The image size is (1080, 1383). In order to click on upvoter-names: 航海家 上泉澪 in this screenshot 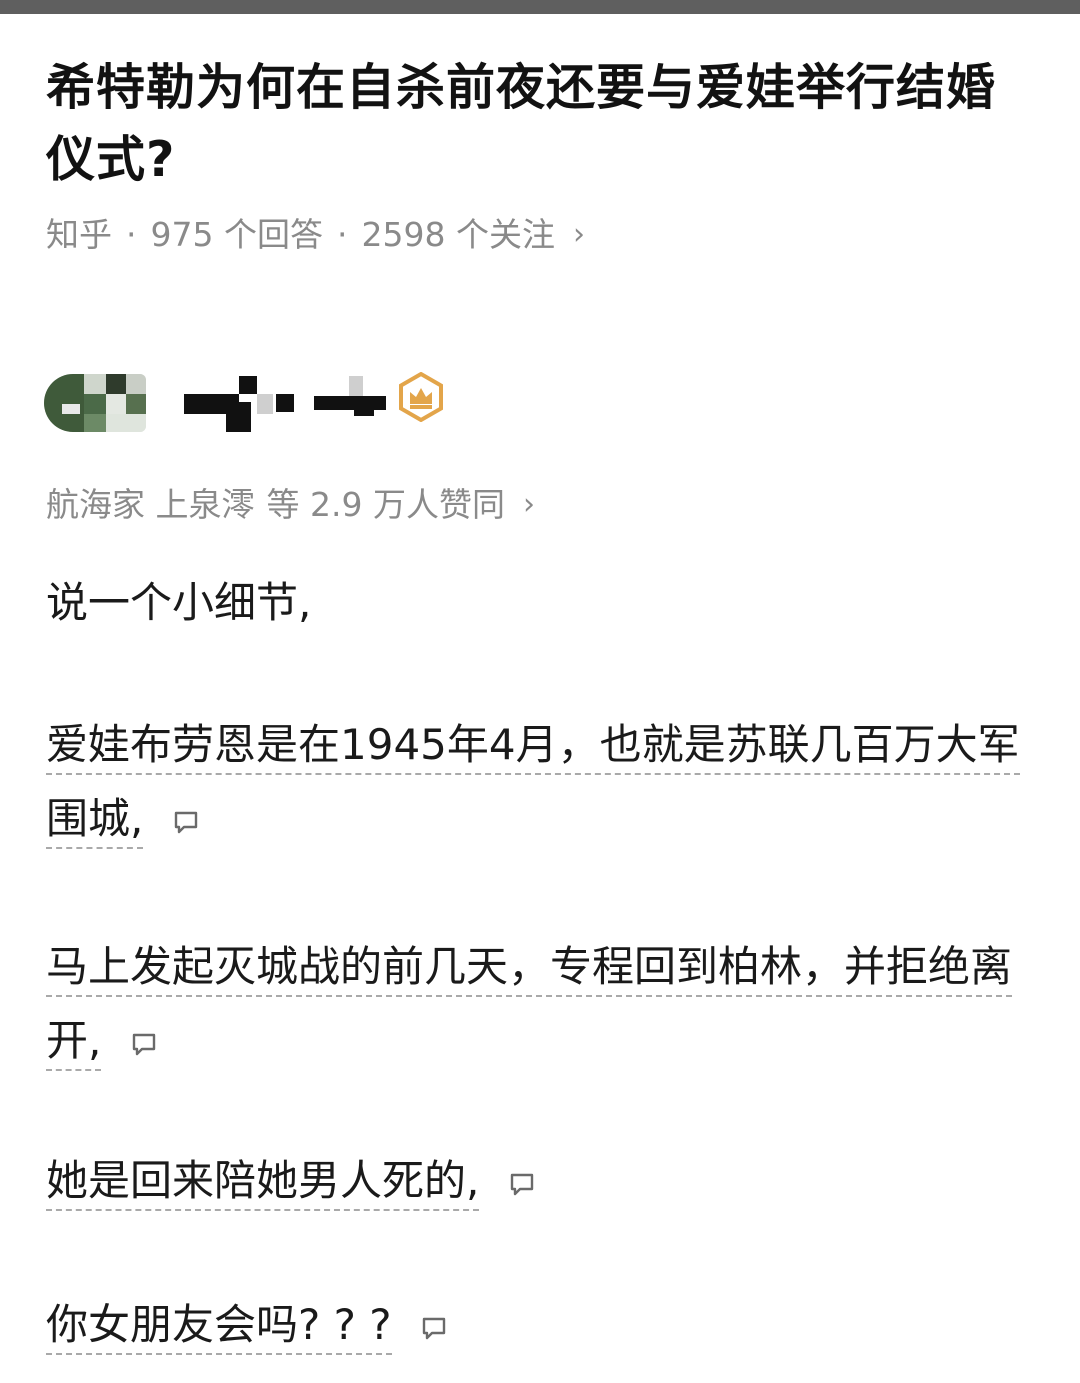, I will do `click(150, 504)`.